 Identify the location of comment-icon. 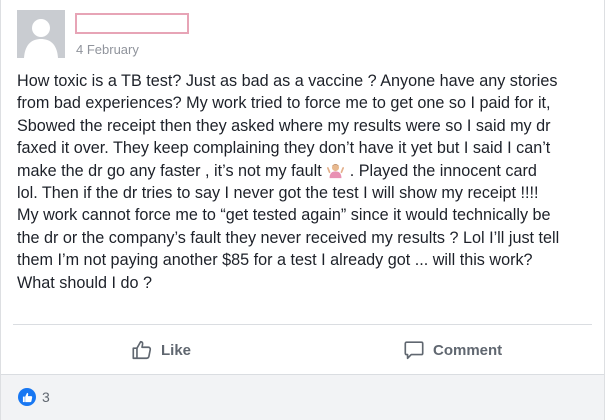
(414, 350).